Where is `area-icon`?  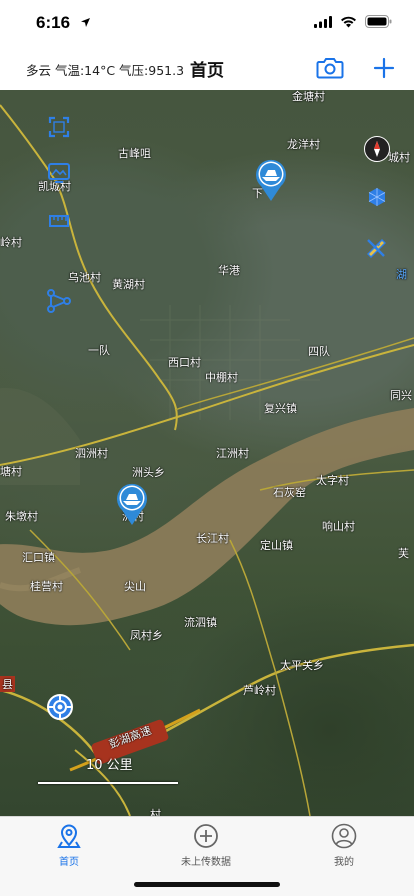 area-icon is located at coordinates (377, 197).